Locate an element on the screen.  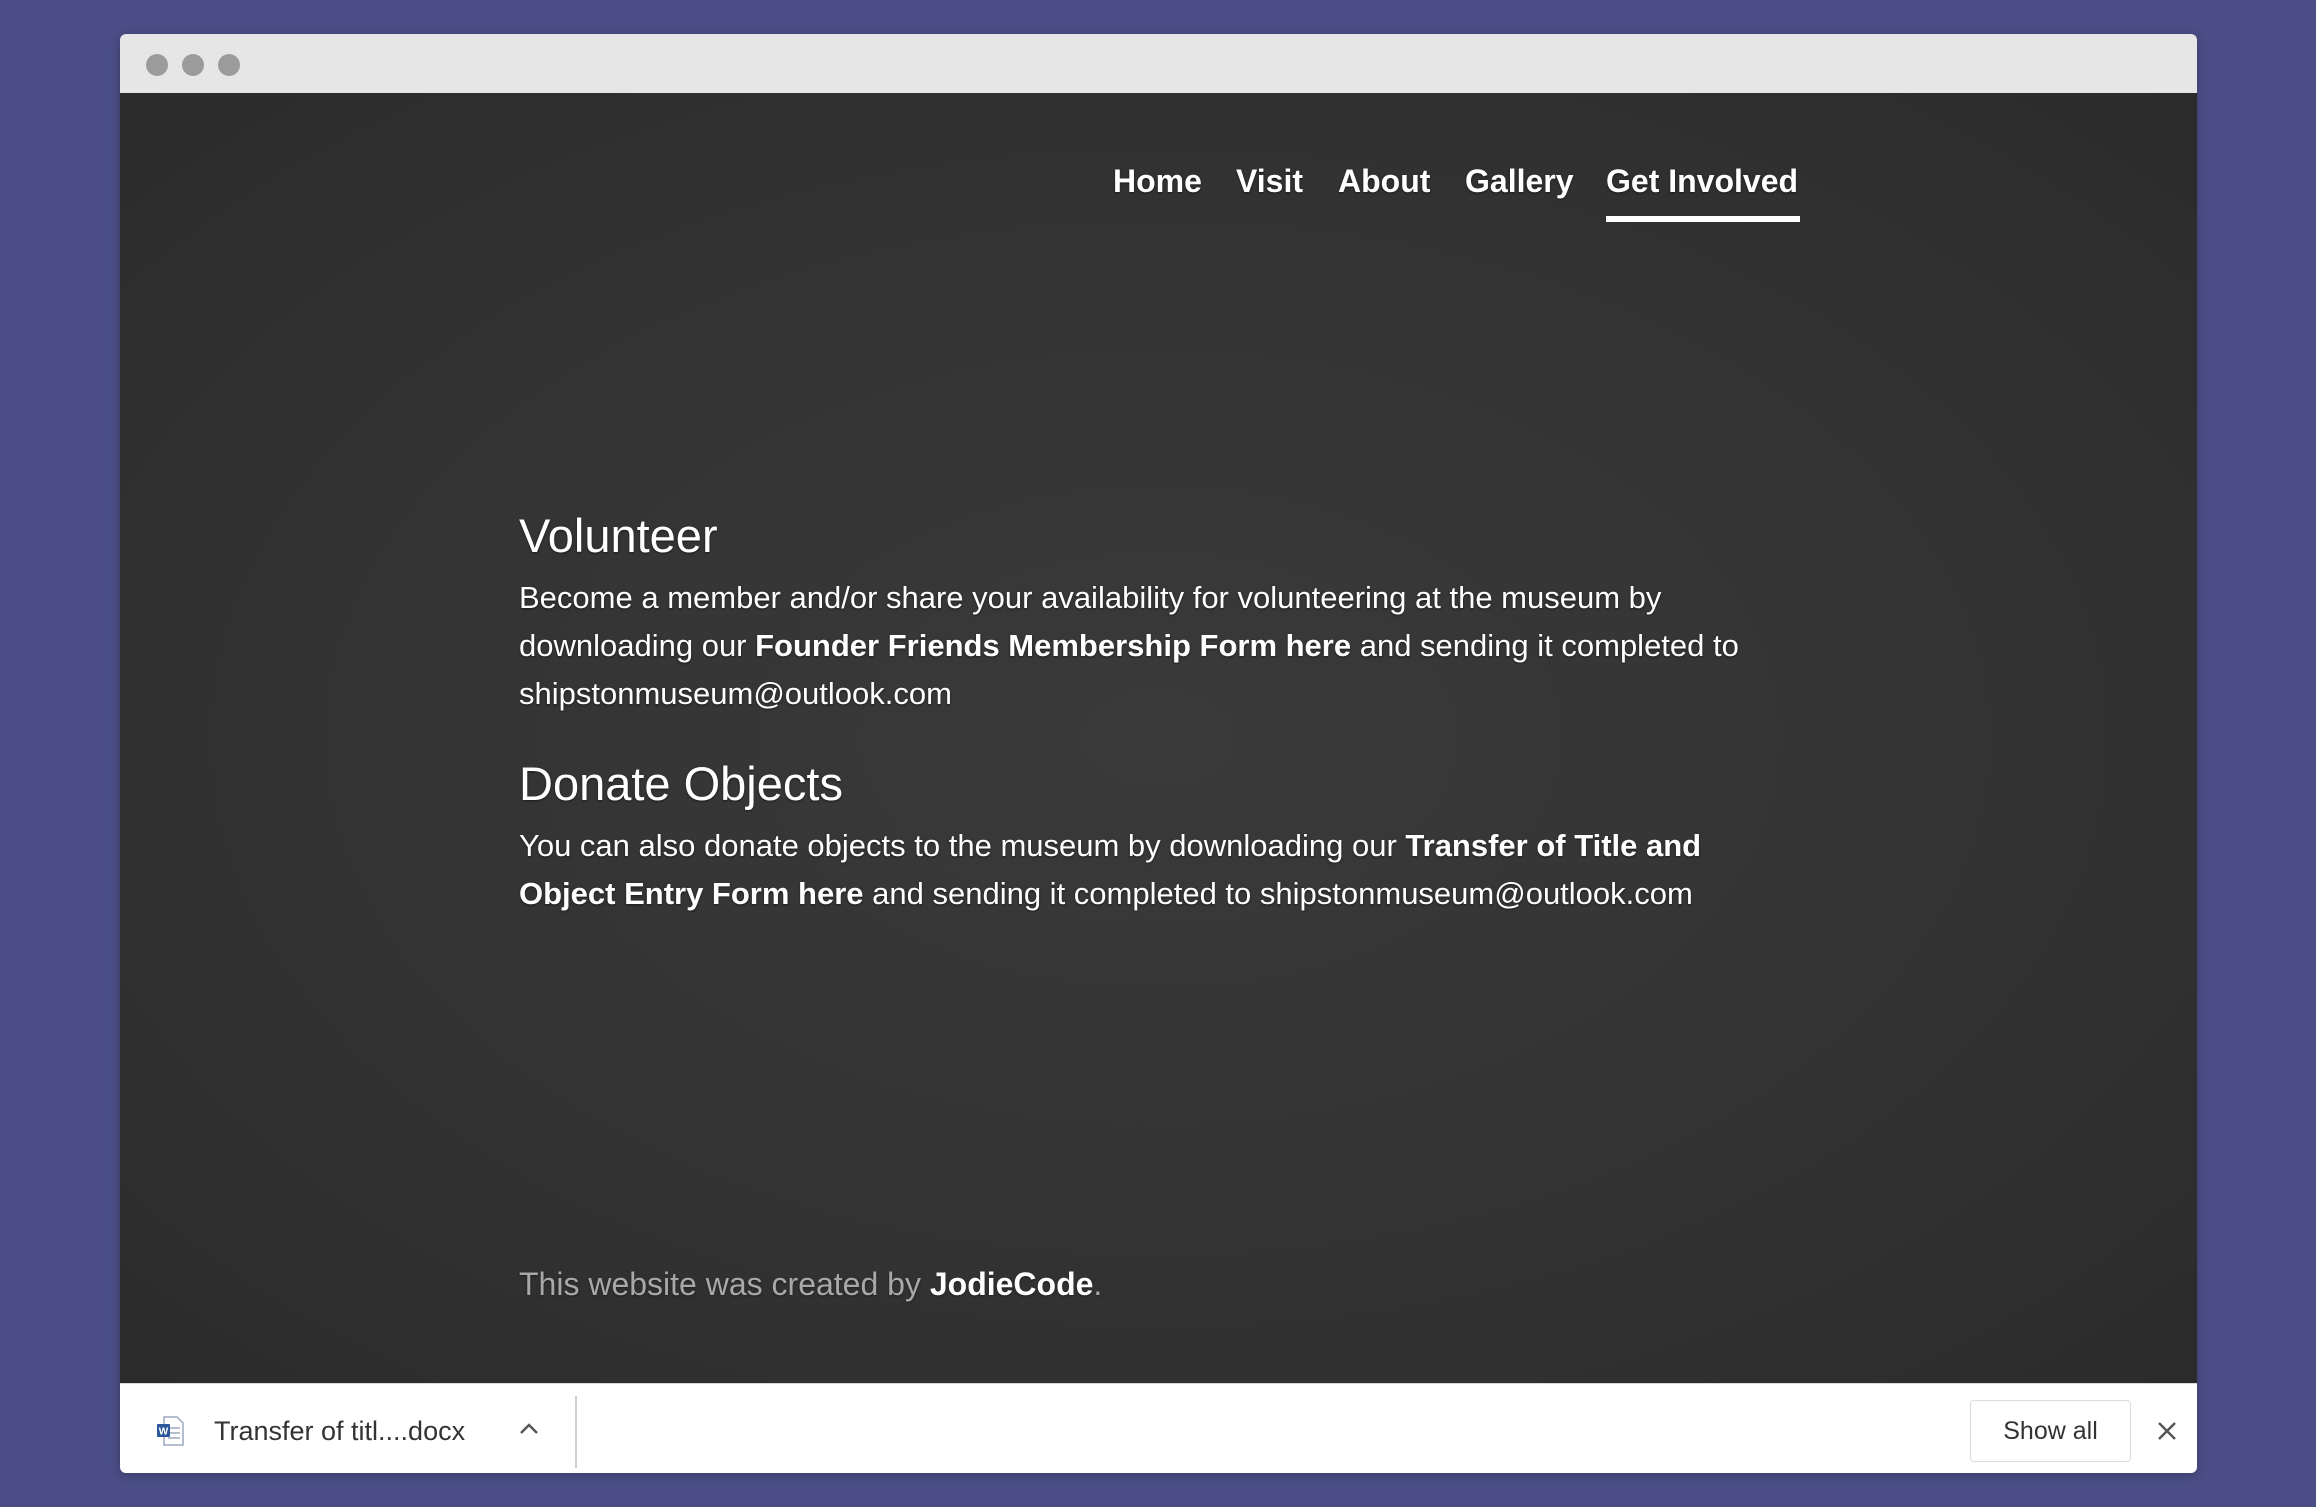
nav-about: About is located at coordinates (1384, 181).